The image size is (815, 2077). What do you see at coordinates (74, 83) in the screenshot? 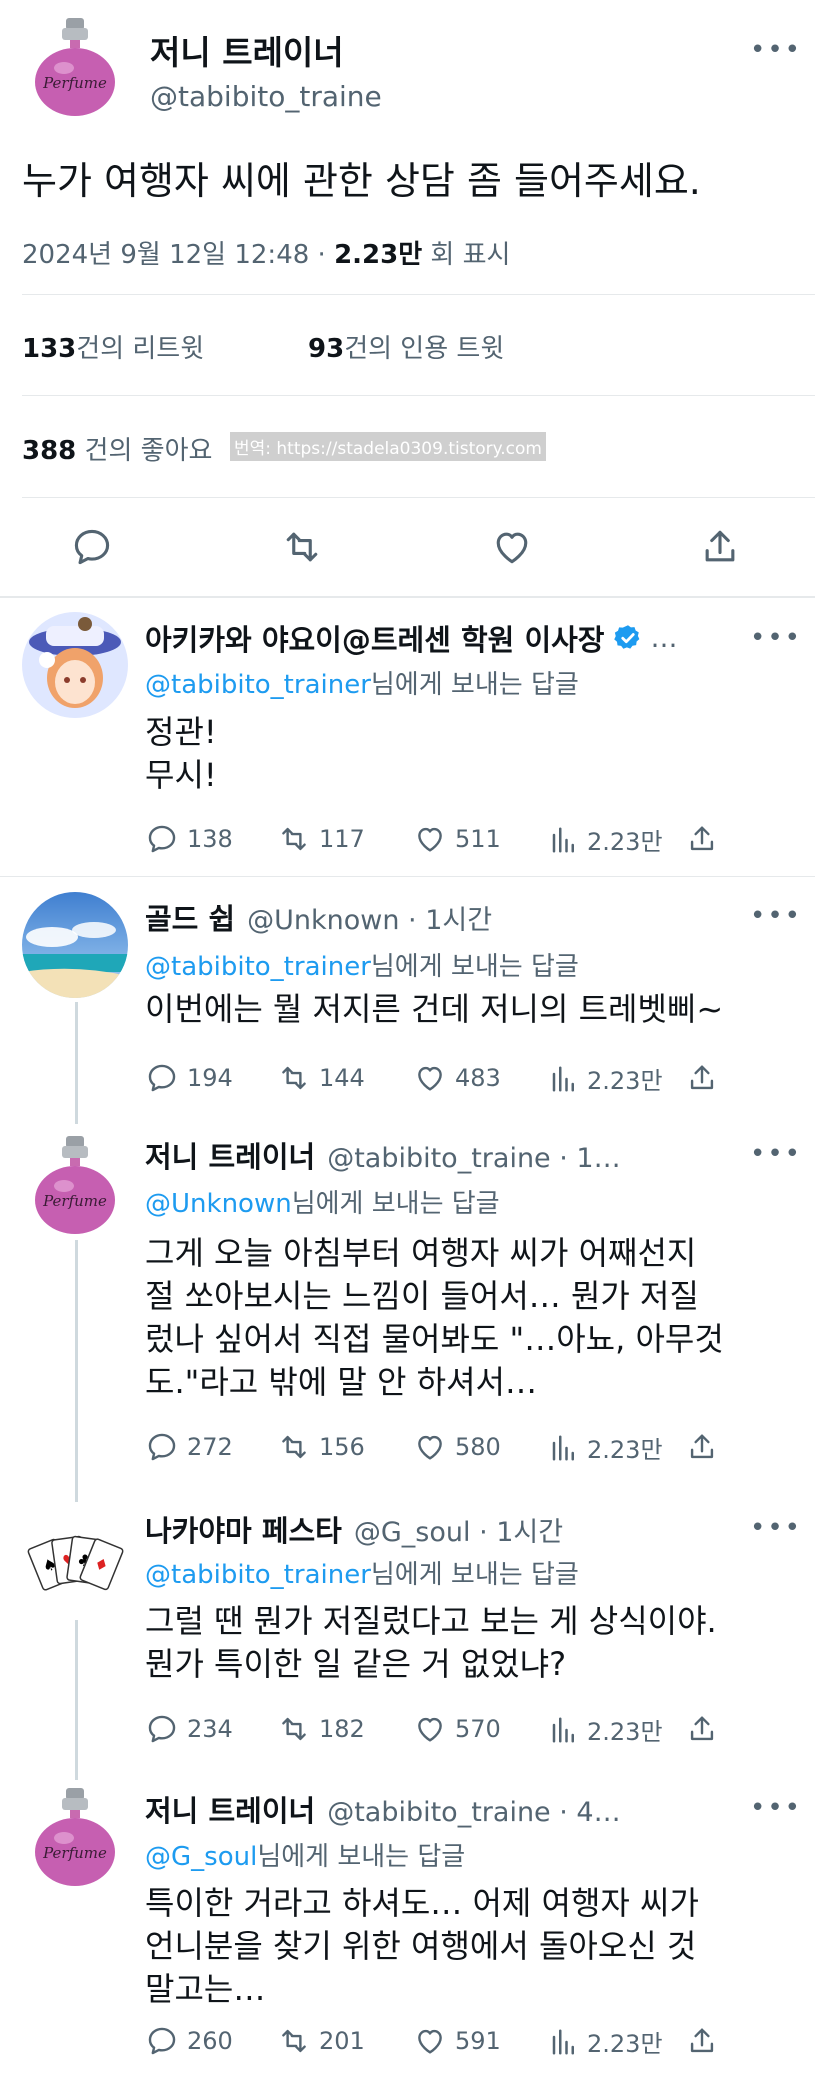
I see `svg-text: Perfume` at bounding box center [74, 83].